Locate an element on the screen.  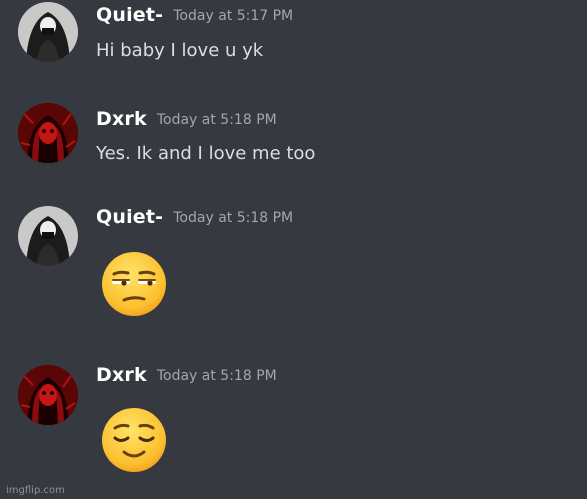
message-header: Quiet- Today at 5:18 PM is located at coordinates (194, 217).